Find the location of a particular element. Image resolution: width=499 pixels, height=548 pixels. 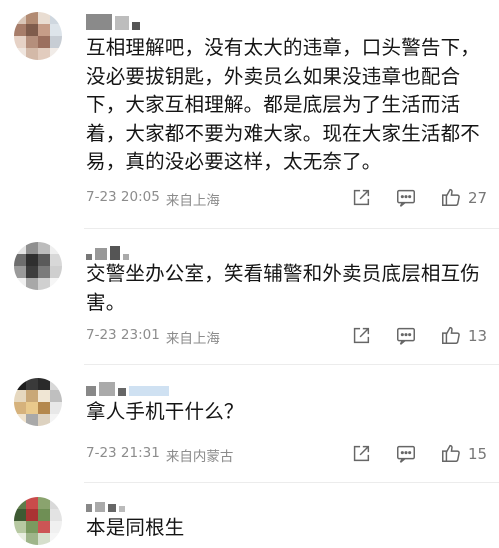

comment-date: 7-23 20:05 is located at coordinates (123, 197).